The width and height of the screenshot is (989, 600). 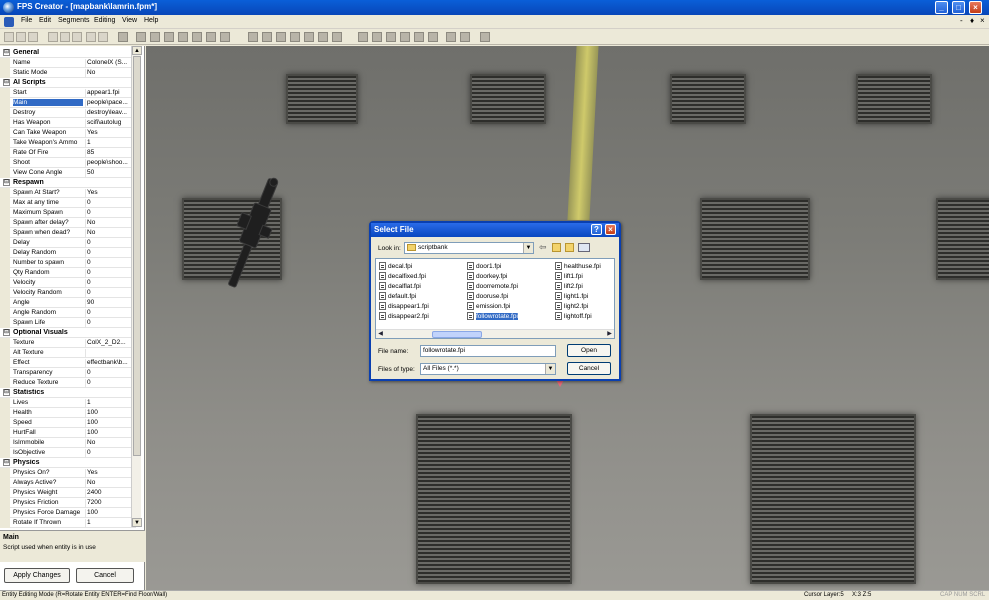 What do you see at coordinates (363, 37) in the screenshot?
I see `tool-16-icon` at bounding box center [363, 37].